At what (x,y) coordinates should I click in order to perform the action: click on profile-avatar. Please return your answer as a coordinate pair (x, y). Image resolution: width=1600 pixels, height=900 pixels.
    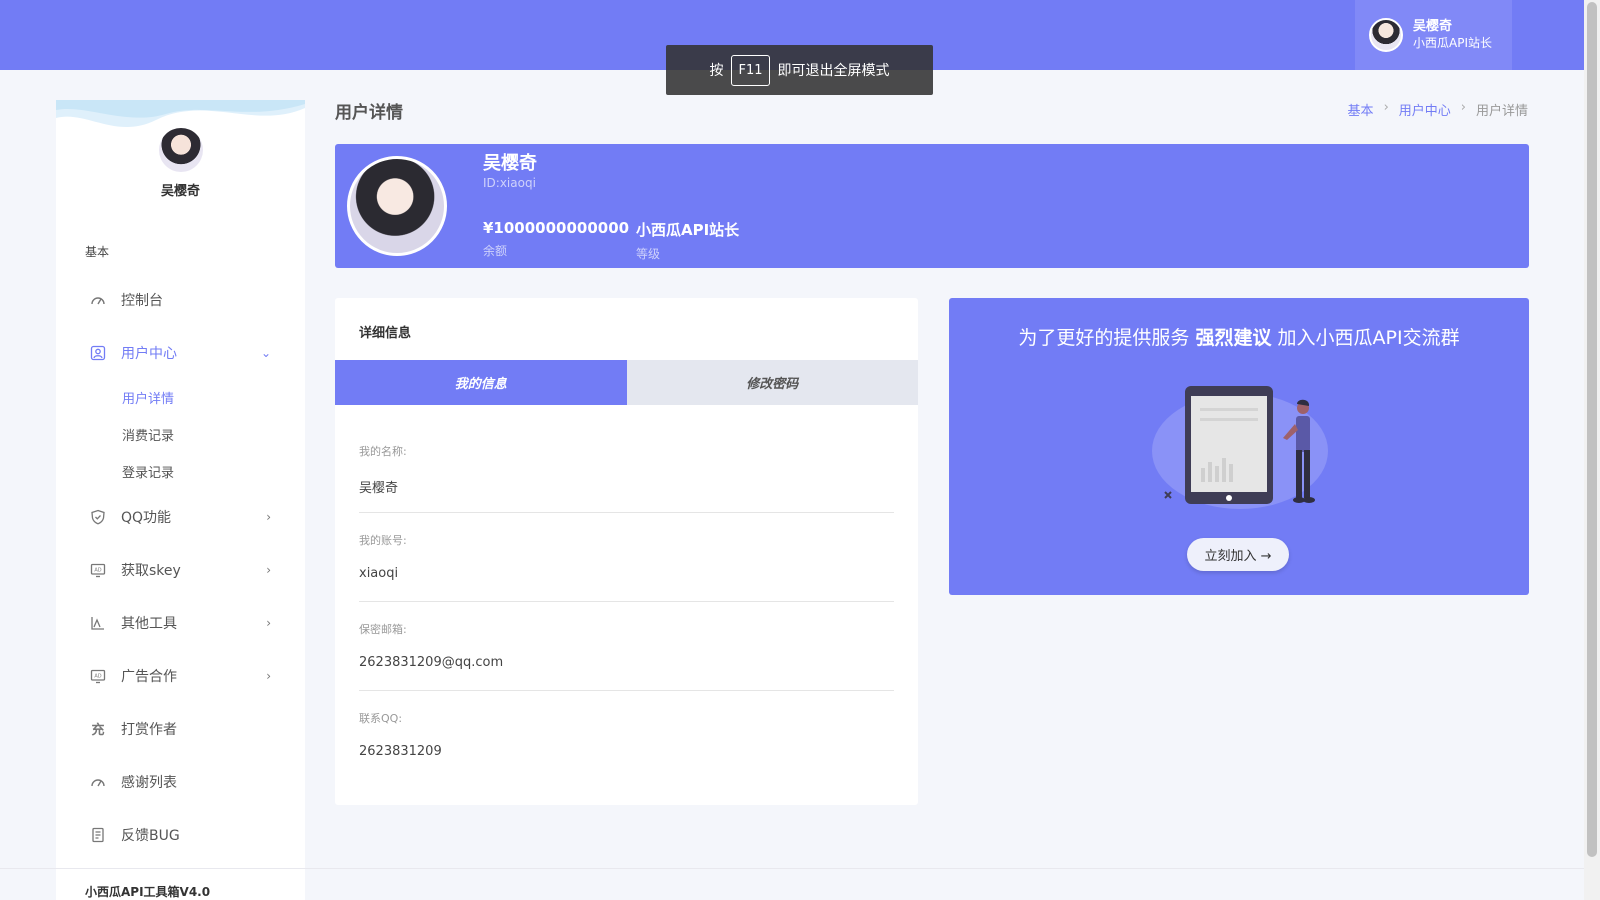
    Looking at the image, I should click on (397, 206).